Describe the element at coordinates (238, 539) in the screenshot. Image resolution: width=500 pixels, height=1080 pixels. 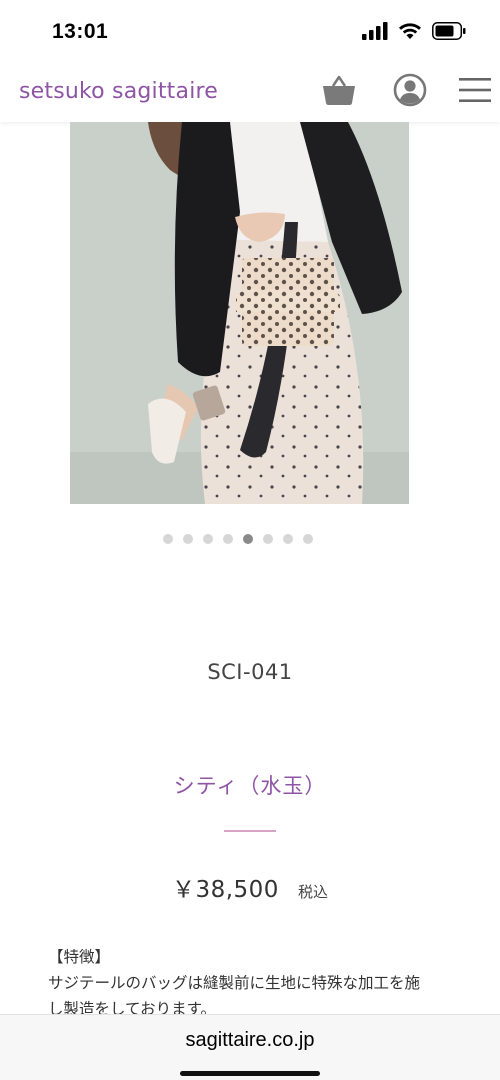
I see `carousel-dots` at that location.